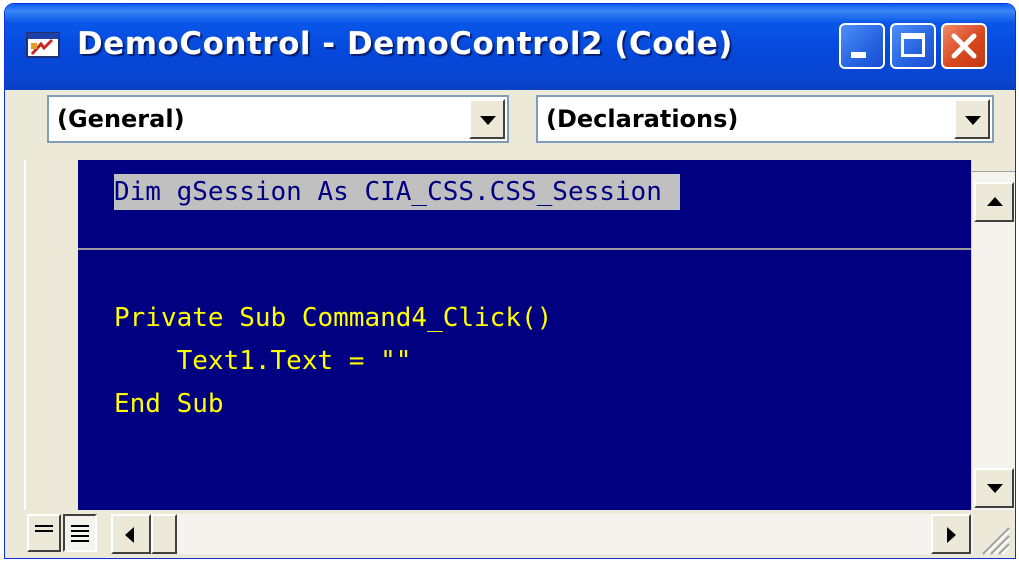 The height and width of the screenshot is (561, 1019). What do you see at coordinates (278, 119) in the screenshot?
I see `object-dropdown: (General)` at bounding box center [278, 119].